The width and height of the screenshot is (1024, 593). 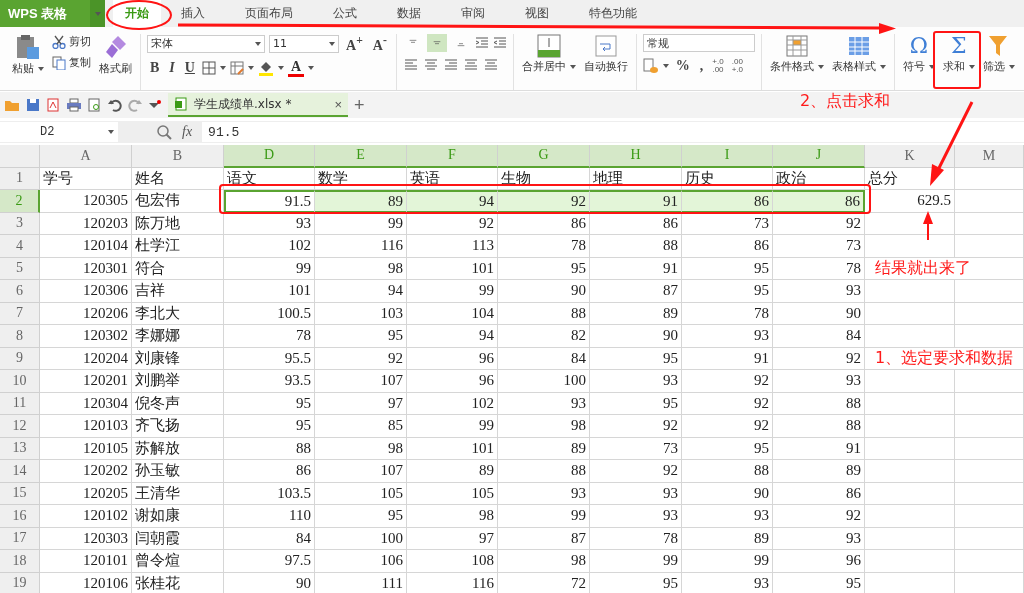 What do you see at coordinates (59, 132) in the screenshot?
I see `name-box: D2` at bounding box center [59, 132].